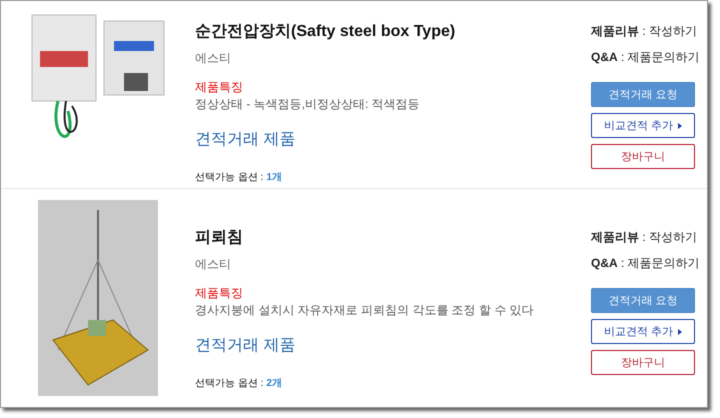 The width and height of the screenshot is (720, 418). I want to click on product-title: 피뢰침, so click(393, 237).